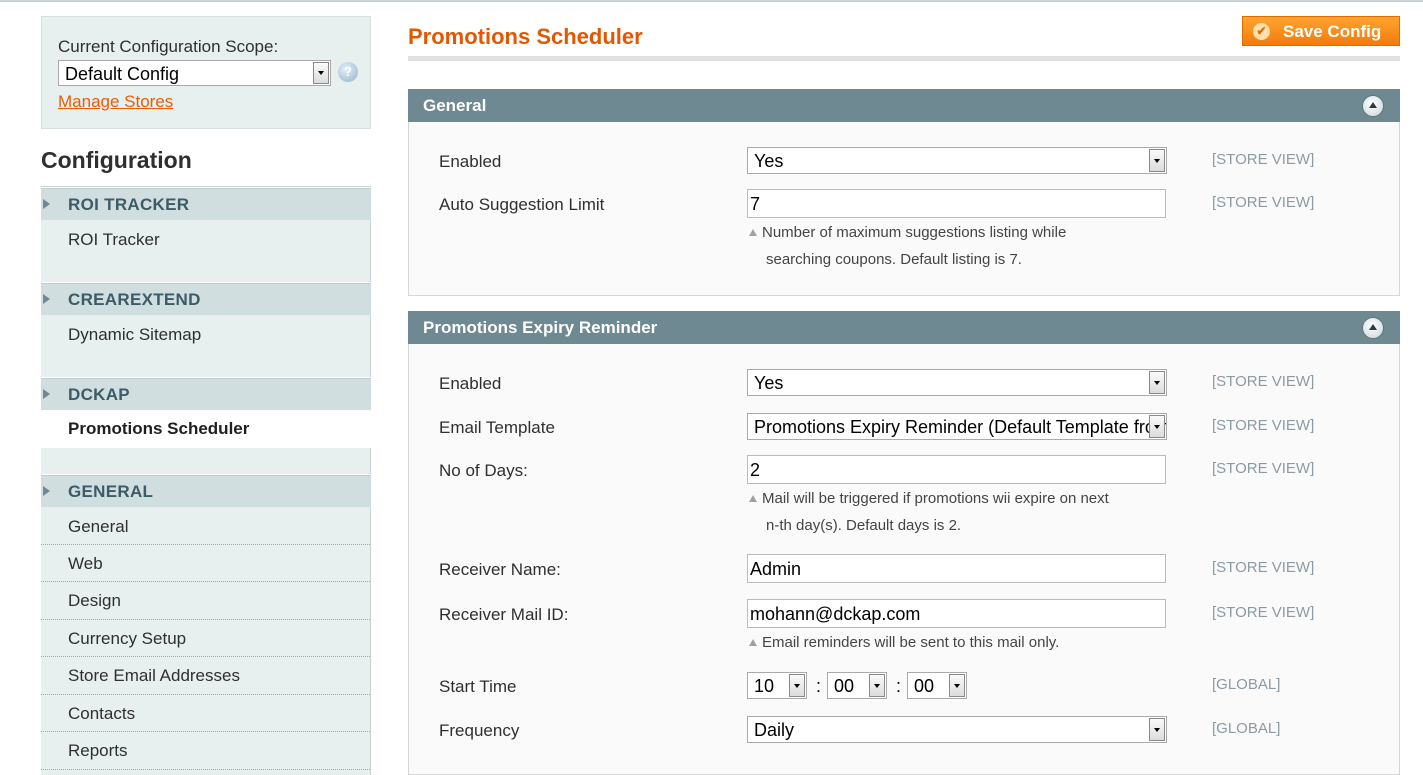 The height and width of the screenshot is (775, 1423). I want to click on top-border, so click(711, 1).